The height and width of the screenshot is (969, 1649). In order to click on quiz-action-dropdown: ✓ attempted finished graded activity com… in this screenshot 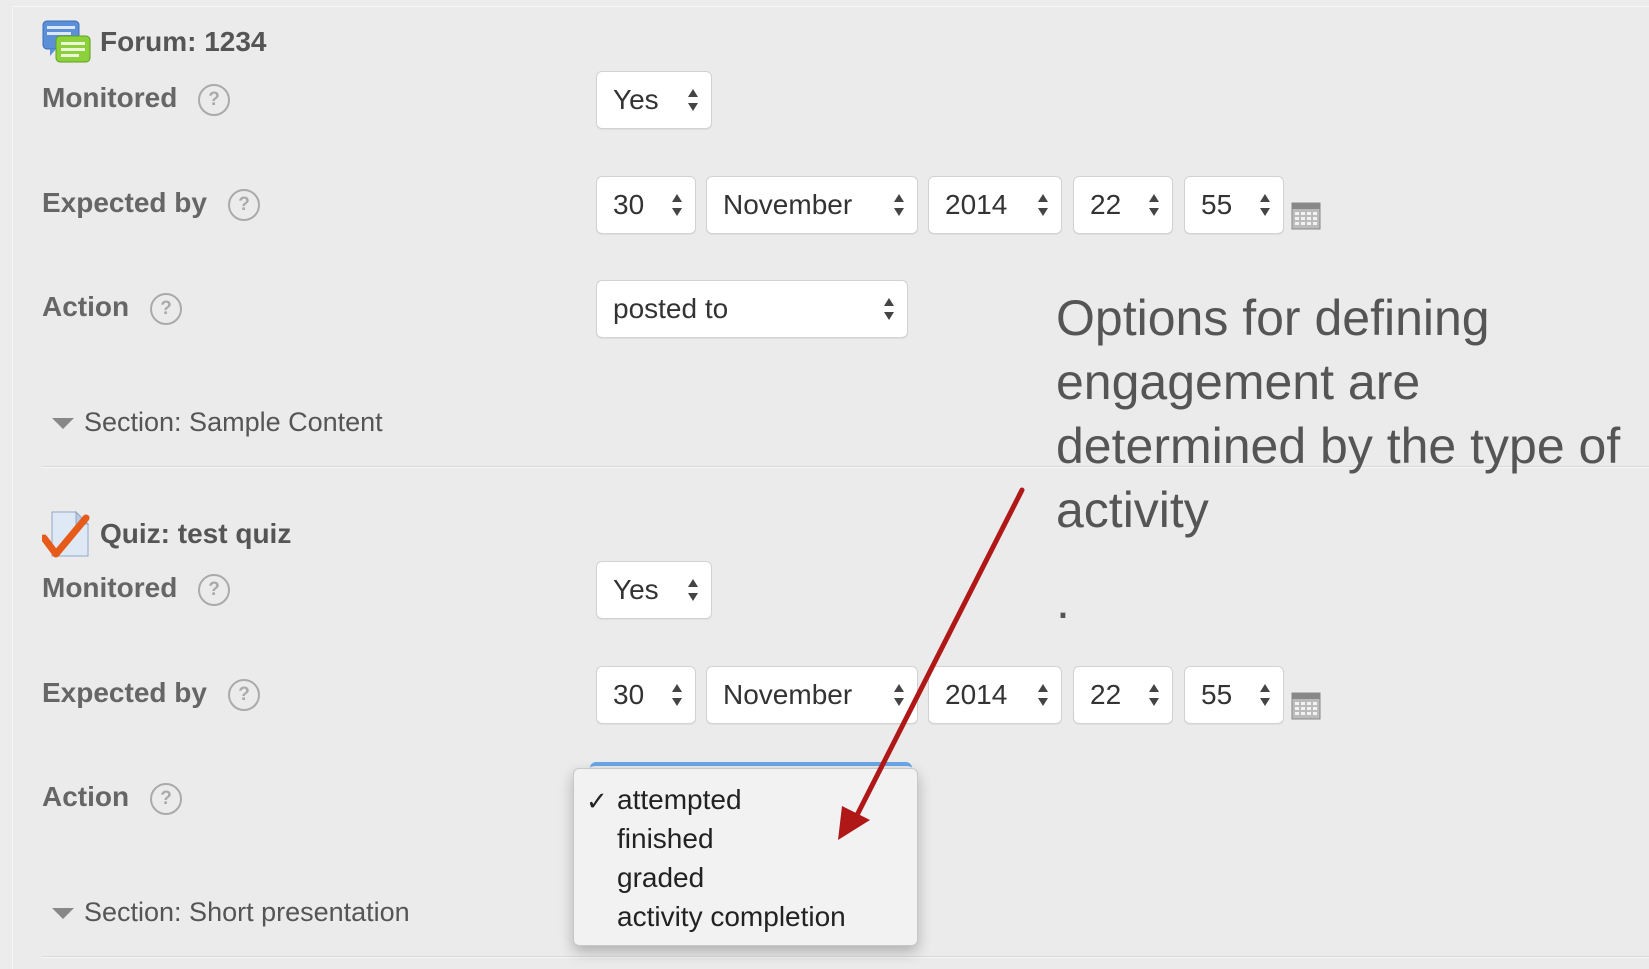, I will do `click(745, 857)`.